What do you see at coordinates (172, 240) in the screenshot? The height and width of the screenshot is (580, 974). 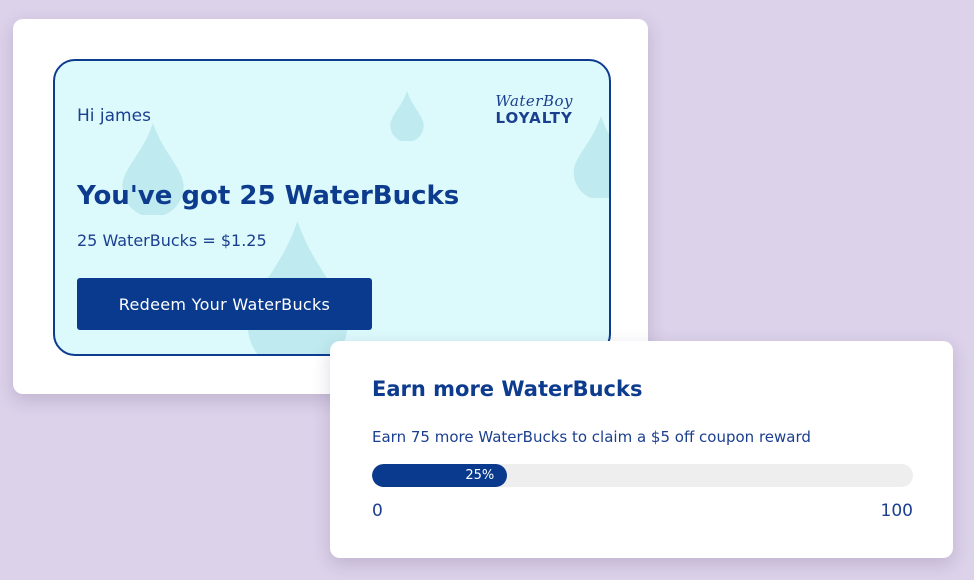 I see `conversion-rate: 25 WaterBucks = $1.25` at bounding box center [172, 240].